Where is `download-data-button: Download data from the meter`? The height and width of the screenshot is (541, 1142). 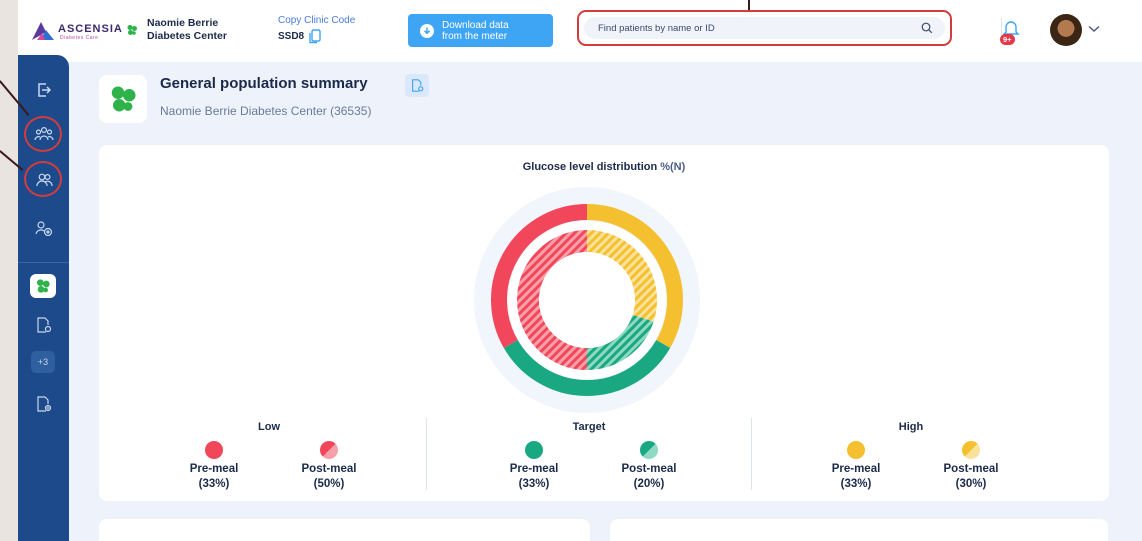
download-data-button: Download data from the meter is located at coordinates (480, 30).